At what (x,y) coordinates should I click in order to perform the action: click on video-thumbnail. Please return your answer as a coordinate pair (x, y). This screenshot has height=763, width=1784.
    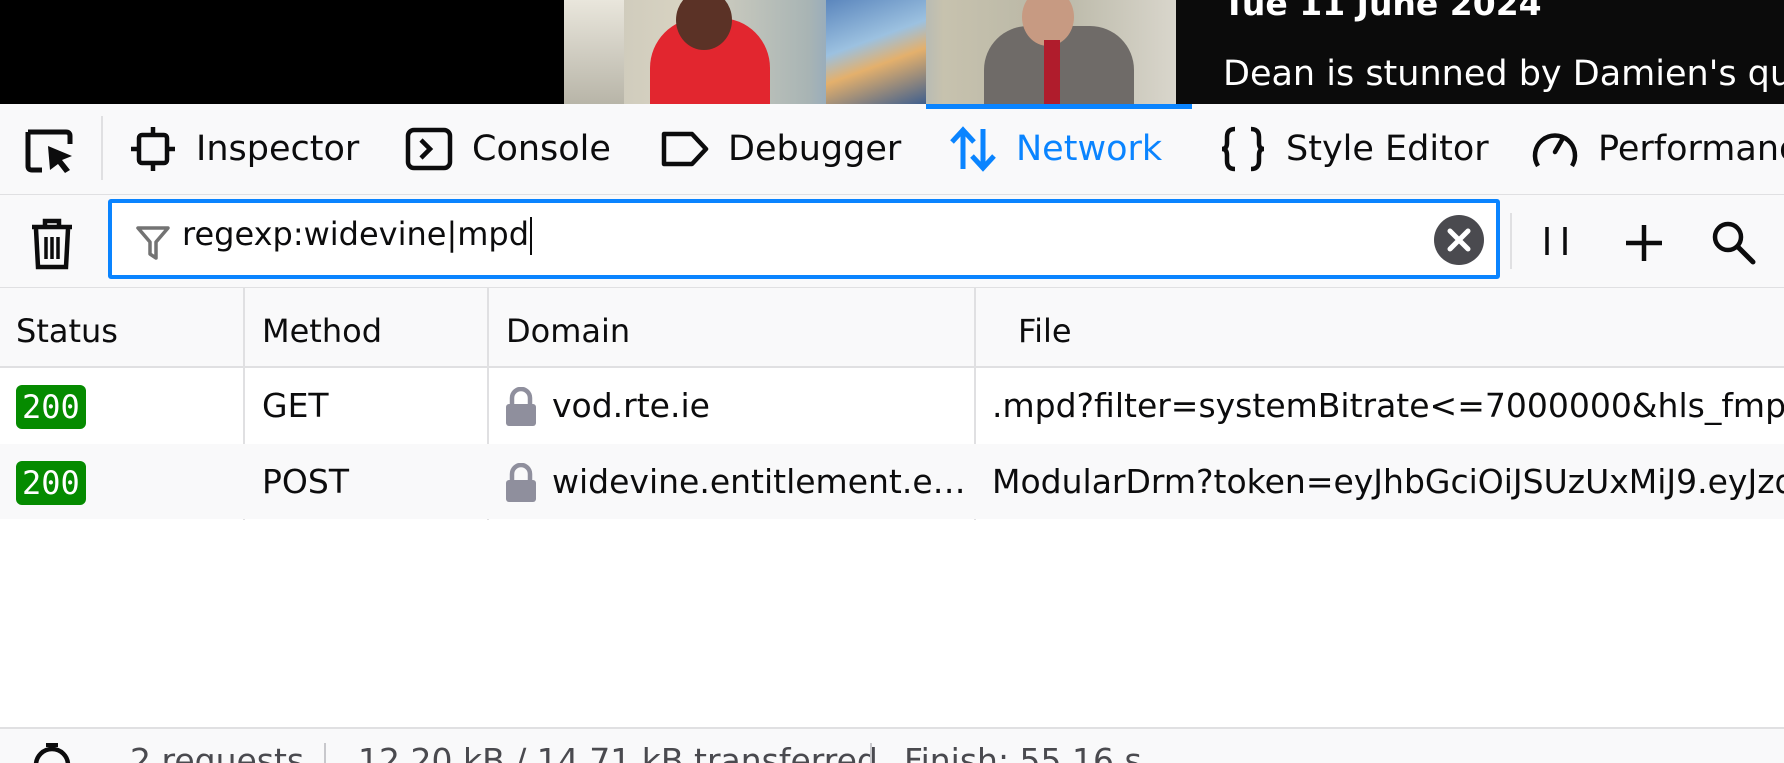
    Looking at the image, I should click on (870, 52).